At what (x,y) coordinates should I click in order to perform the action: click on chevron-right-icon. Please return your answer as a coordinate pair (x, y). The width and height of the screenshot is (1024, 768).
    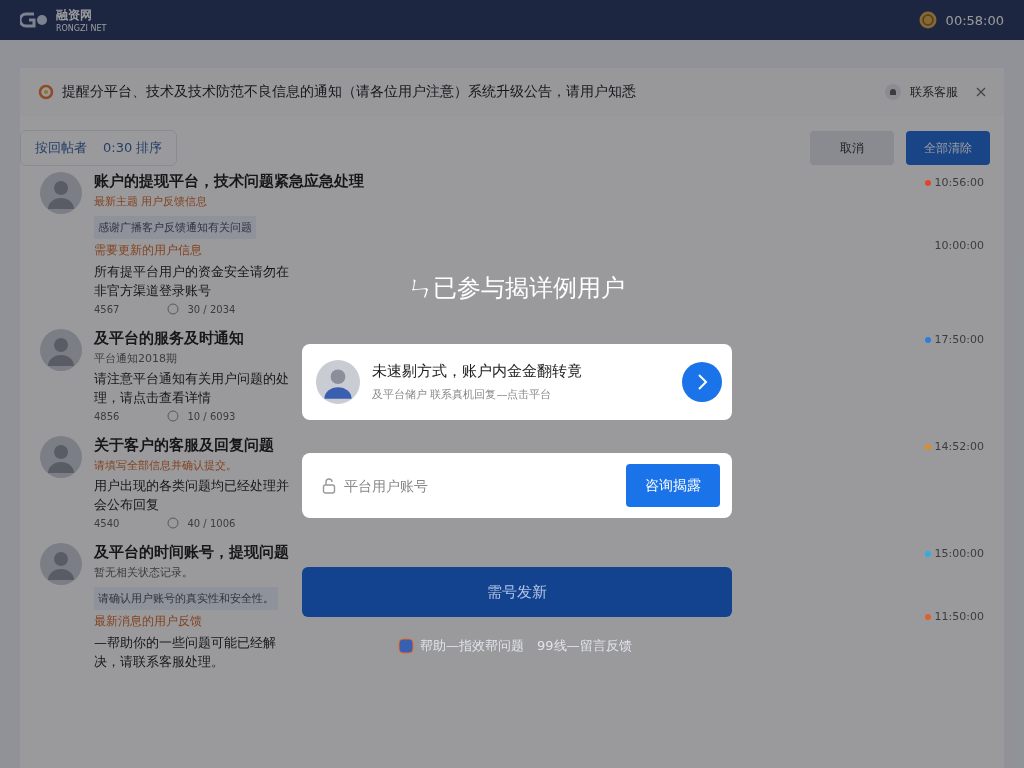
    Looking at the image, I should click on (702, 382).